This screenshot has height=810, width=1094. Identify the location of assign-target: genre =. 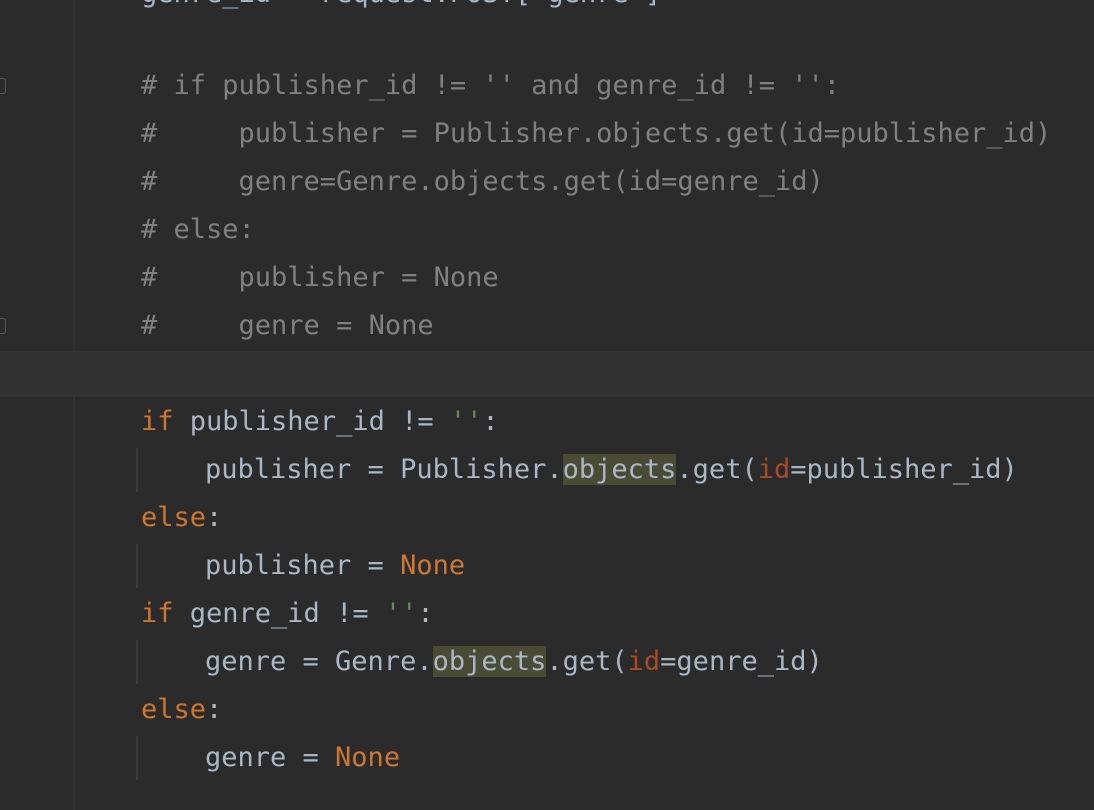
(270, 757).